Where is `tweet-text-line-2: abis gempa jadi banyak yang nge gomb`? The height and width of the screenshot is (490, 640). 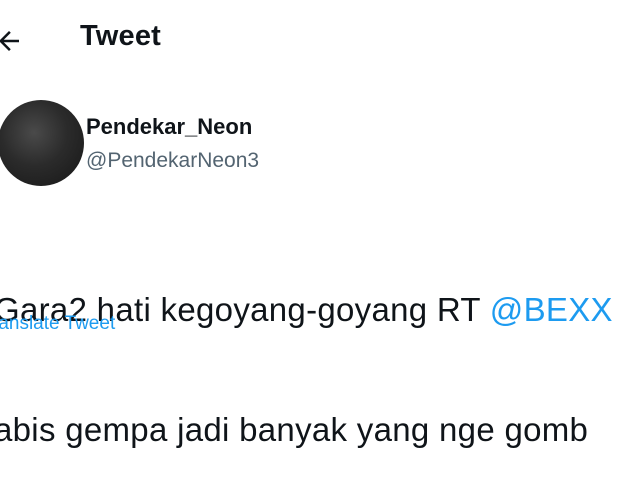 tweet-text-line-2: abis gempa jadi banyak yang nge gomb is located at coordinates (294, 429).